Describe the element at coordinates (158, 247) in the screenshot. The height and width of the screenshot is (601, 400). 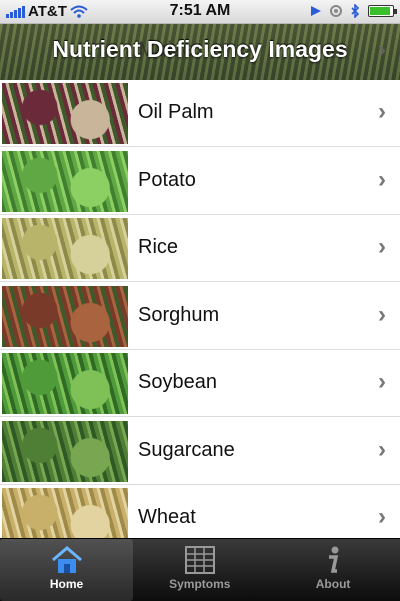
I see `list-item-label: Rice` at that location.